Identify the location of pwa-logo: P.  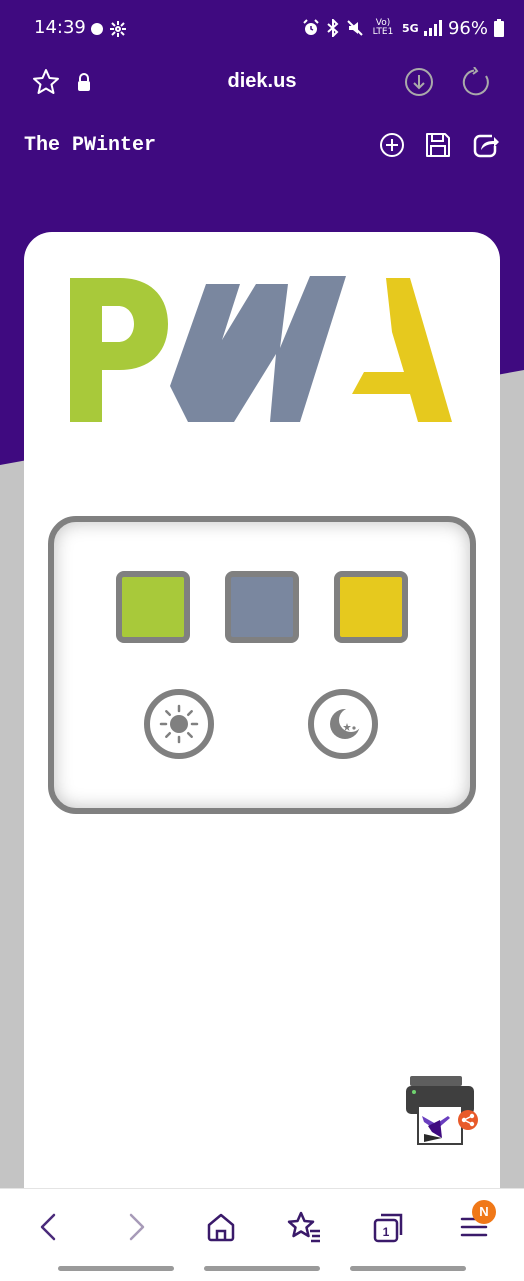
(261, 349).